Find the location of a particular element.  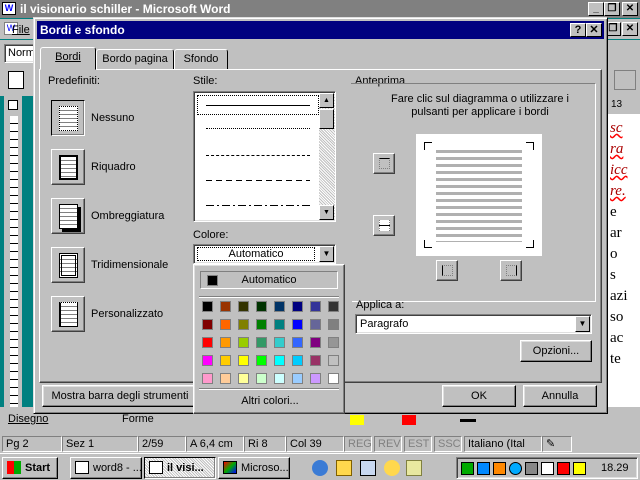

close-window-button: ✕ is located at coordinates (630, 9).